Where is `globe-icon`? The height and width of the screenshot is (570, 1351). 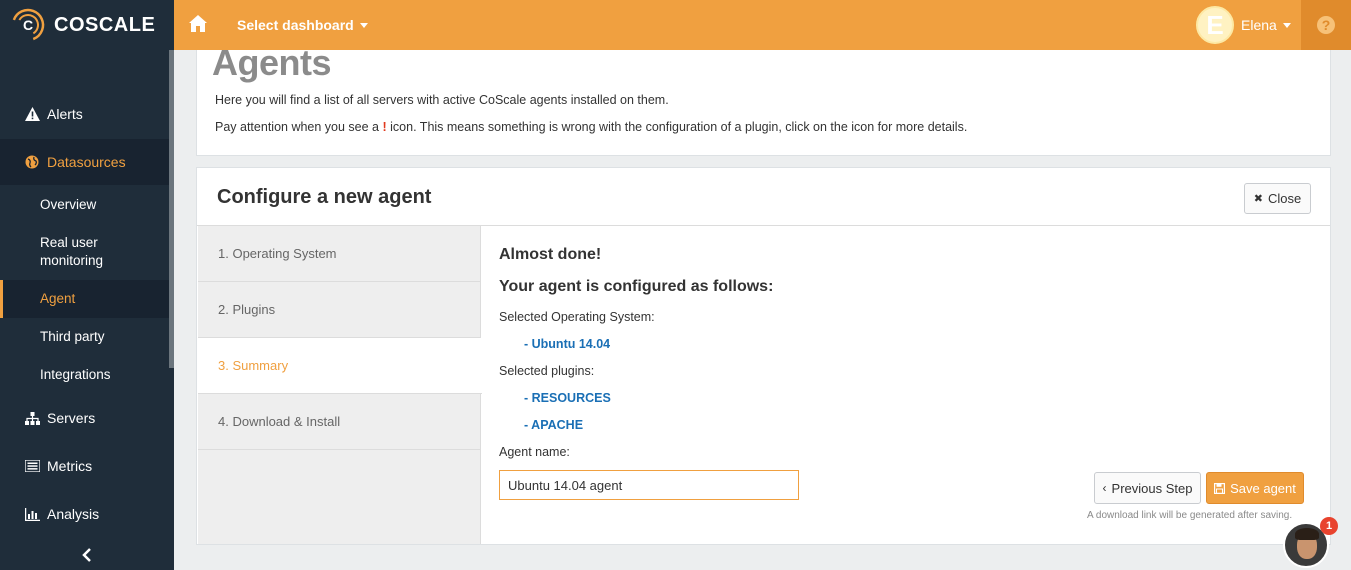 globe-icon is located at coordinates (32, 162).